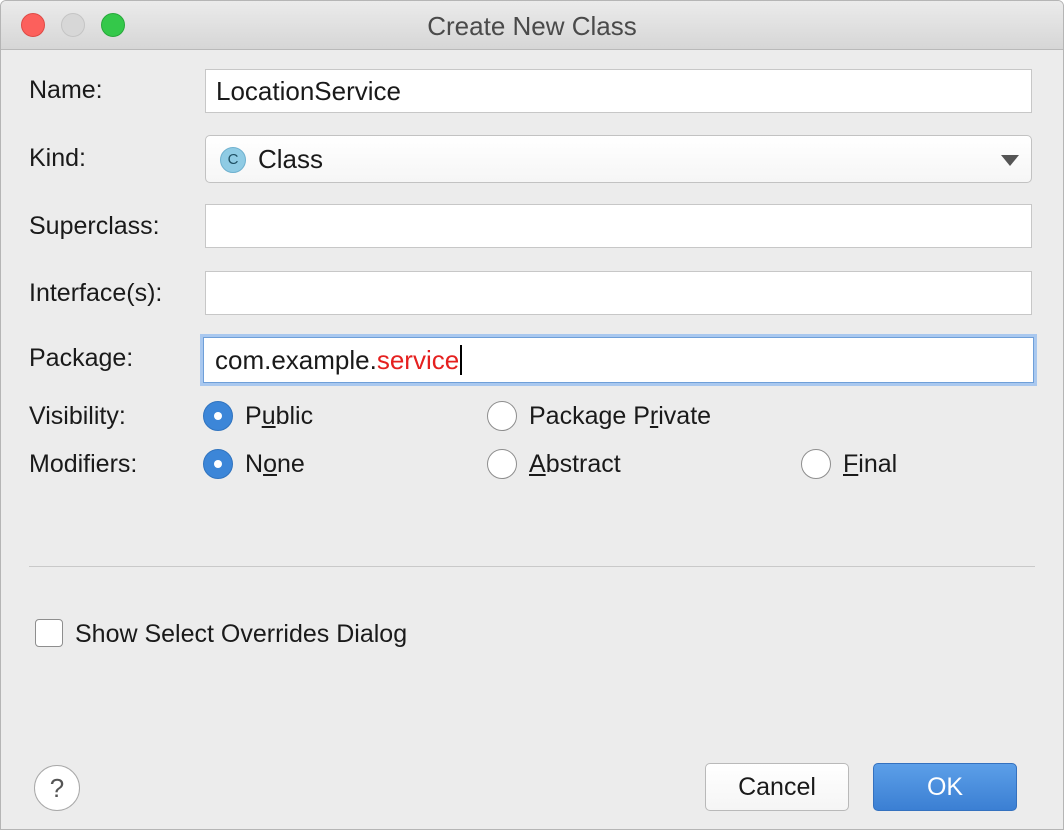 This screenshot has height=830, width=1064. Describe the element at coordinates (66, 90) in the screenshot. I see `name-label: Name:` at that location.